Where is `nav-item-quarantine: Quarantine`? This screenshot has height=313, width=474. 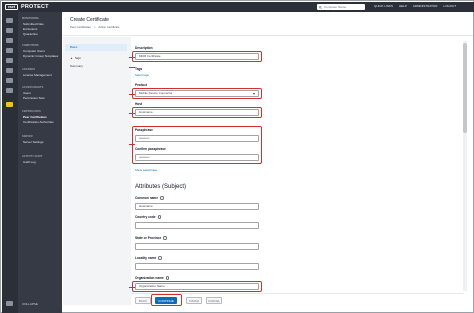
nav-item-quarantine: Quarantine is located at coordinates (30, 34).